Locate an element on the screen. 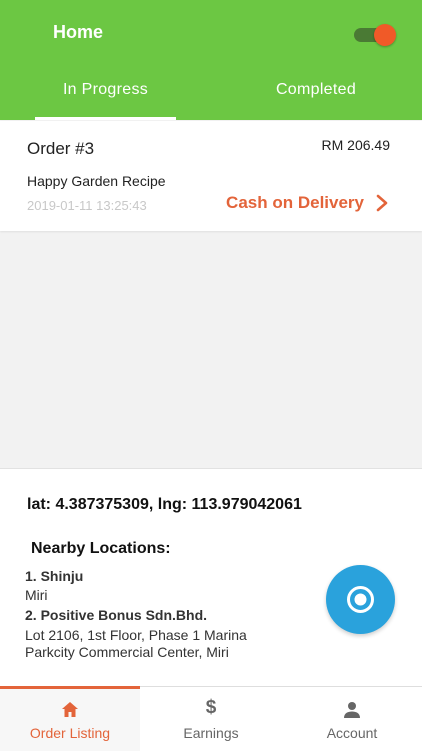 This screenshot has width=422, height=751. nav-earnings: $ Earnings is located at coordinates (211, 719).